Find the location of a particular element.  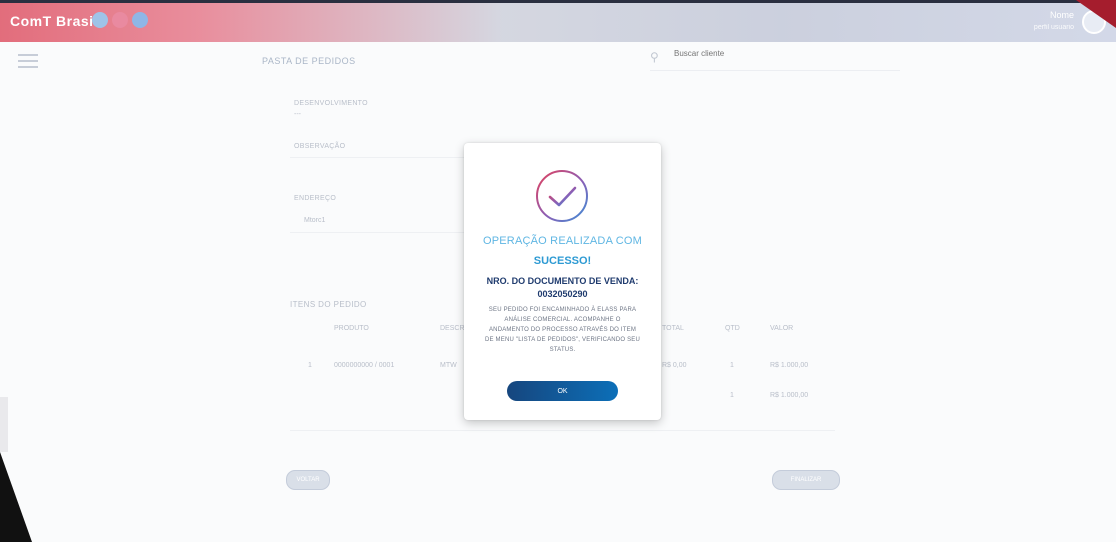

search-icon: ⚲ is located at coordinates (654, 57).